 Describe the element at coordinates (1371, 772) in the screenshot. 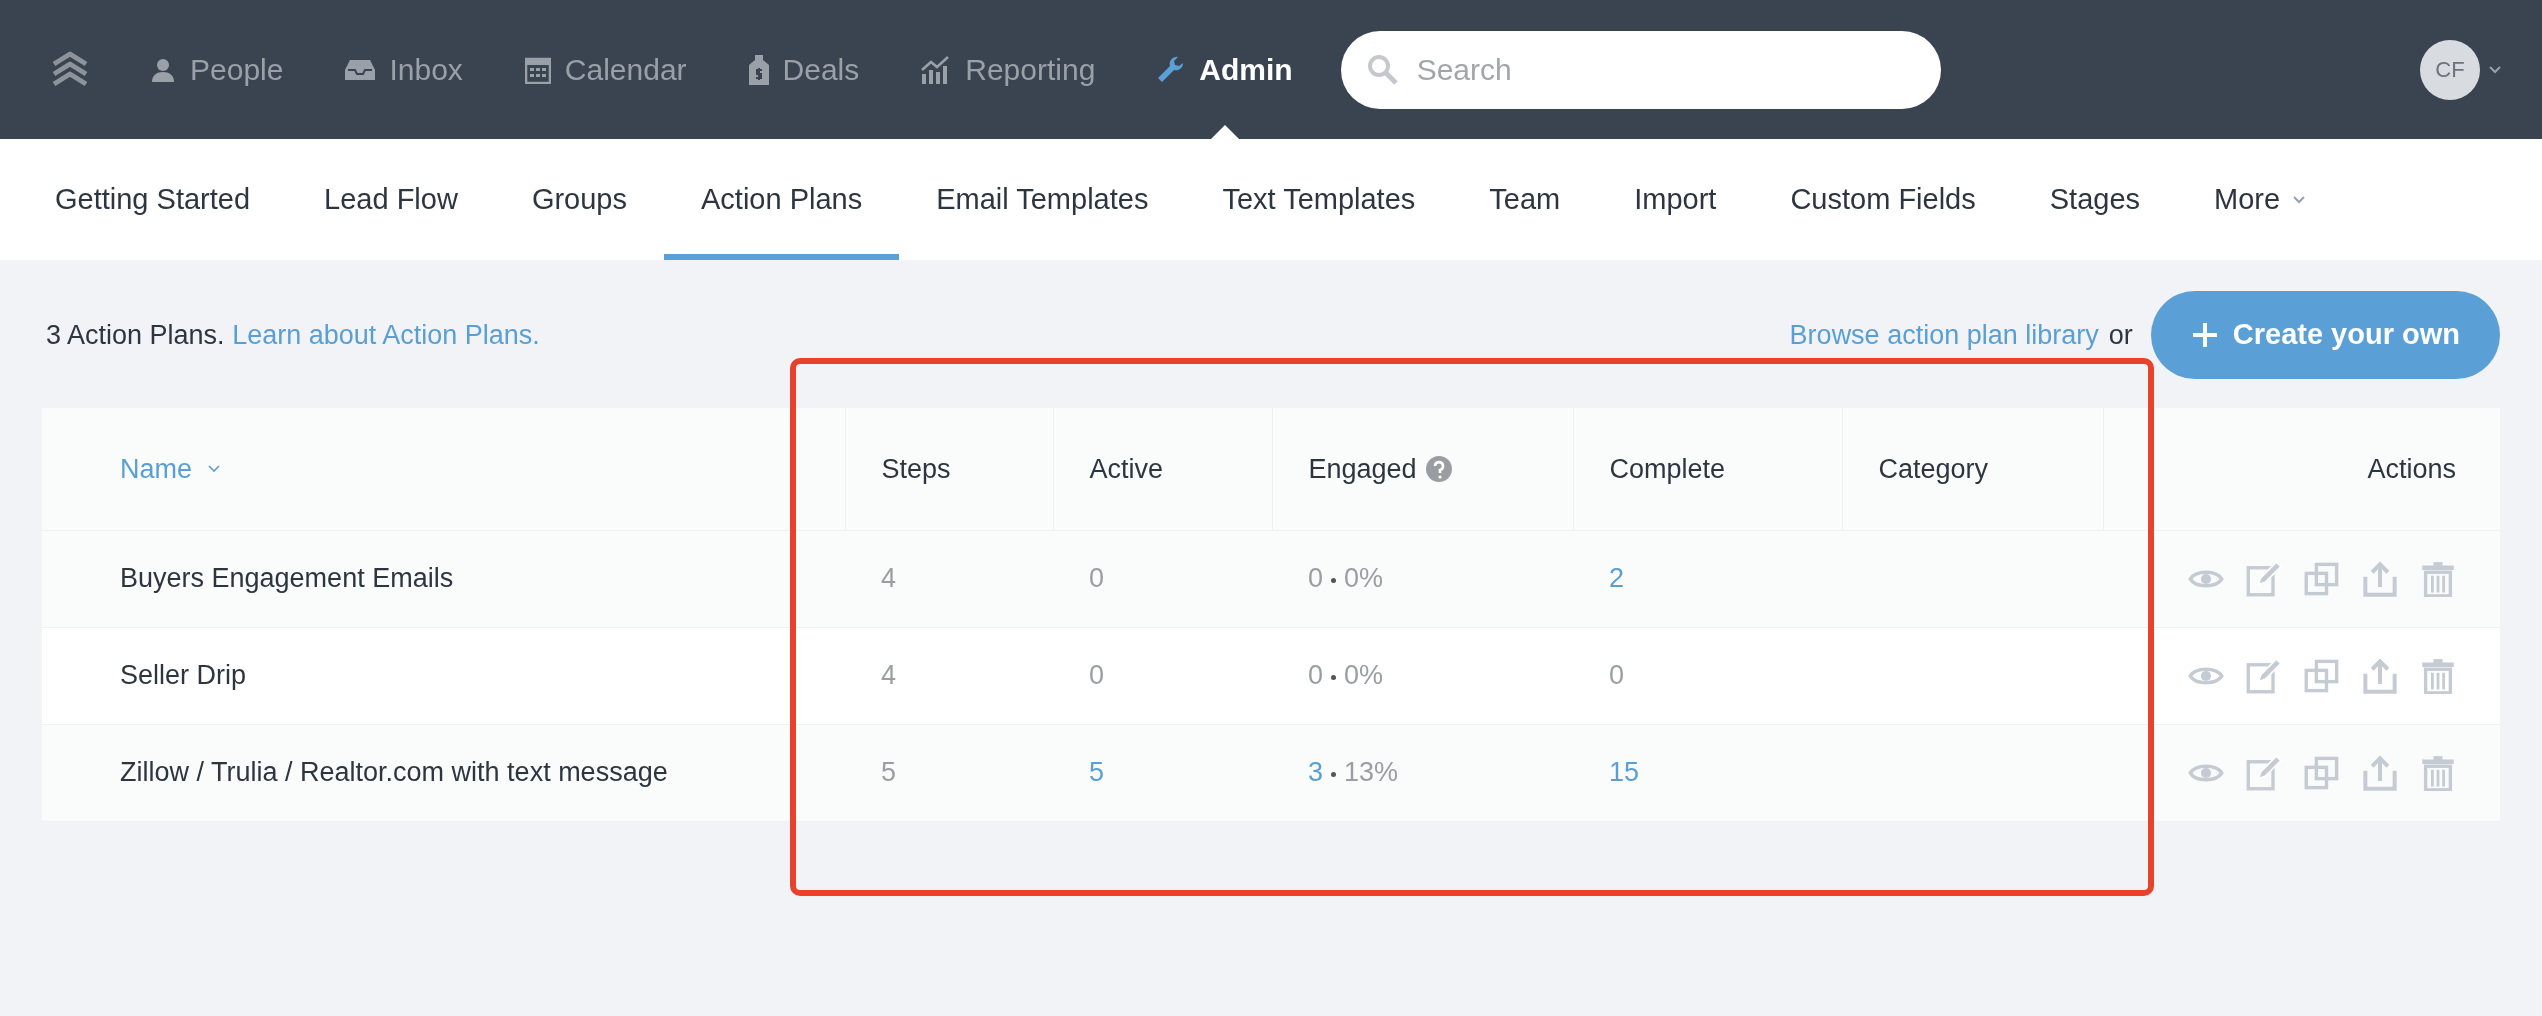

I see `engaged-percent: 13%` at that location.